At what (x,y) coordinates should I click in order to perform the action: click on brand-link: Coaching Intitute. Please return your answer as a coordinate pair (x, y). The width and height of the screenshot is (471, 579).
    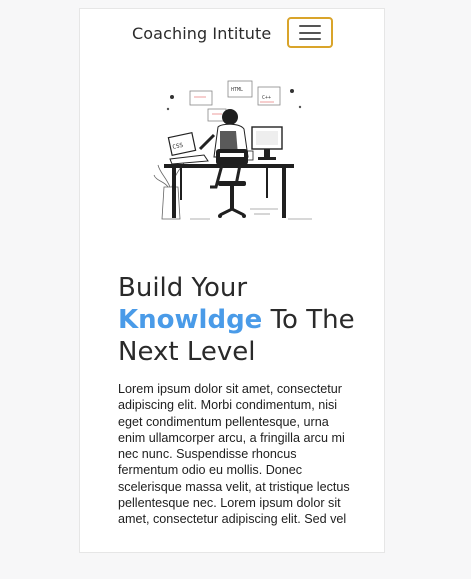
    Looking at the image, I should click on (201, 33).